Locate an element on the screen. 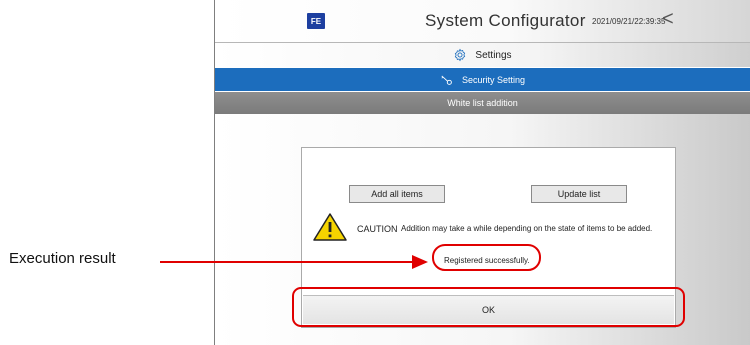 The image size is (750, 345). chevron-left-icon: < is located at coordinates (668, 19).